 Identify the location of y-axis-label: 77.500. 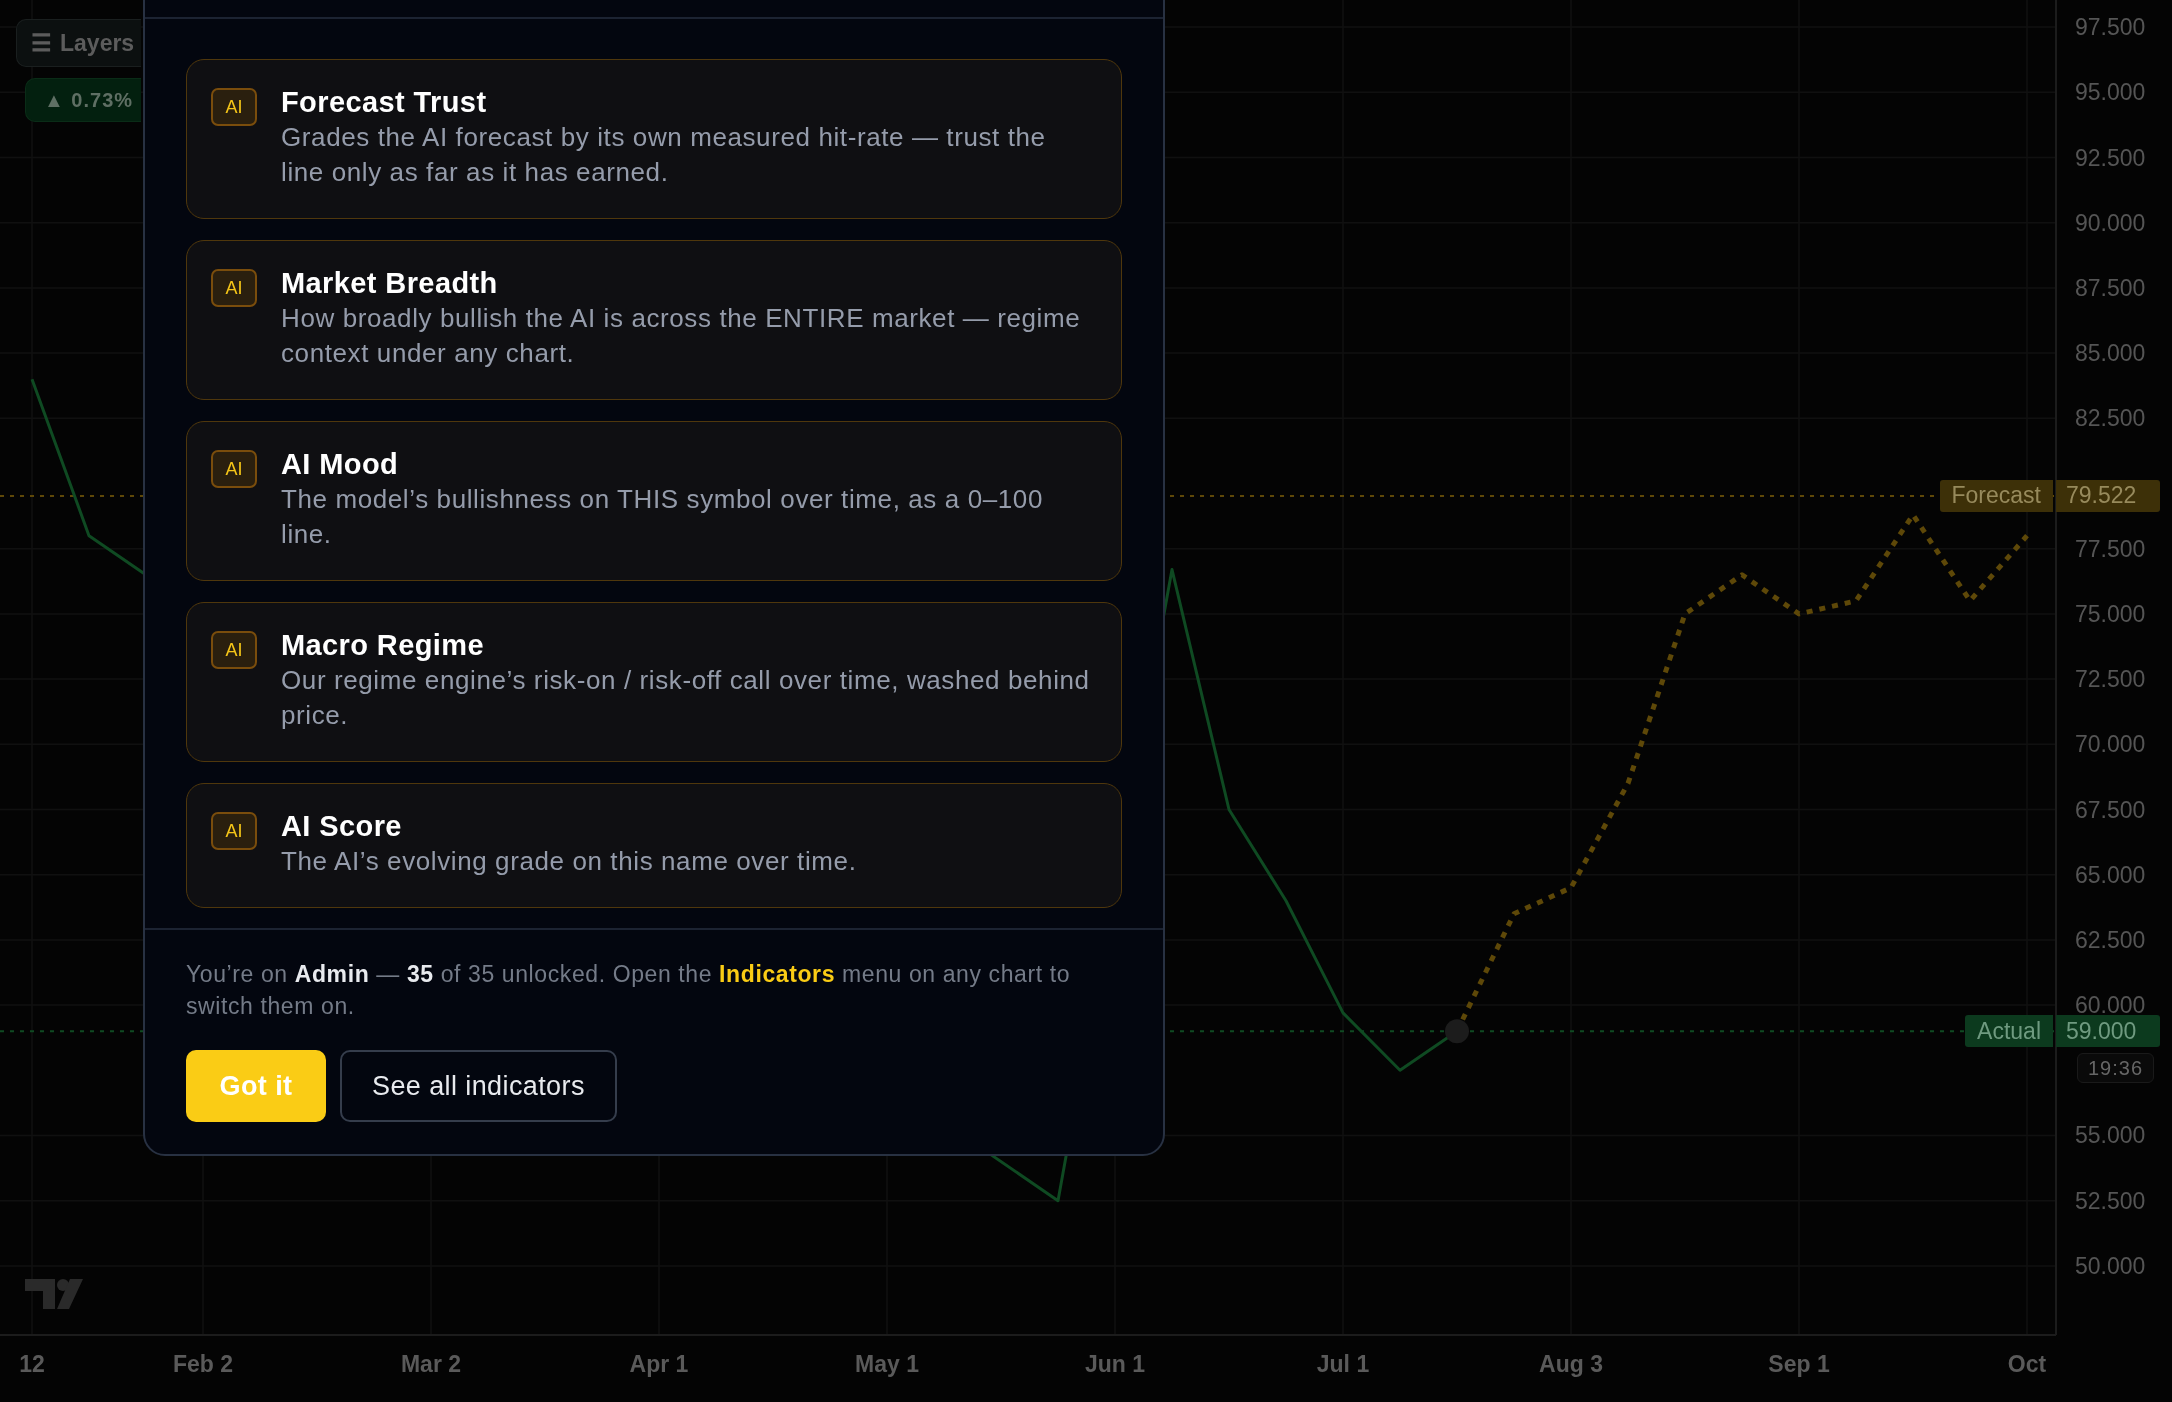
(2110, 548).